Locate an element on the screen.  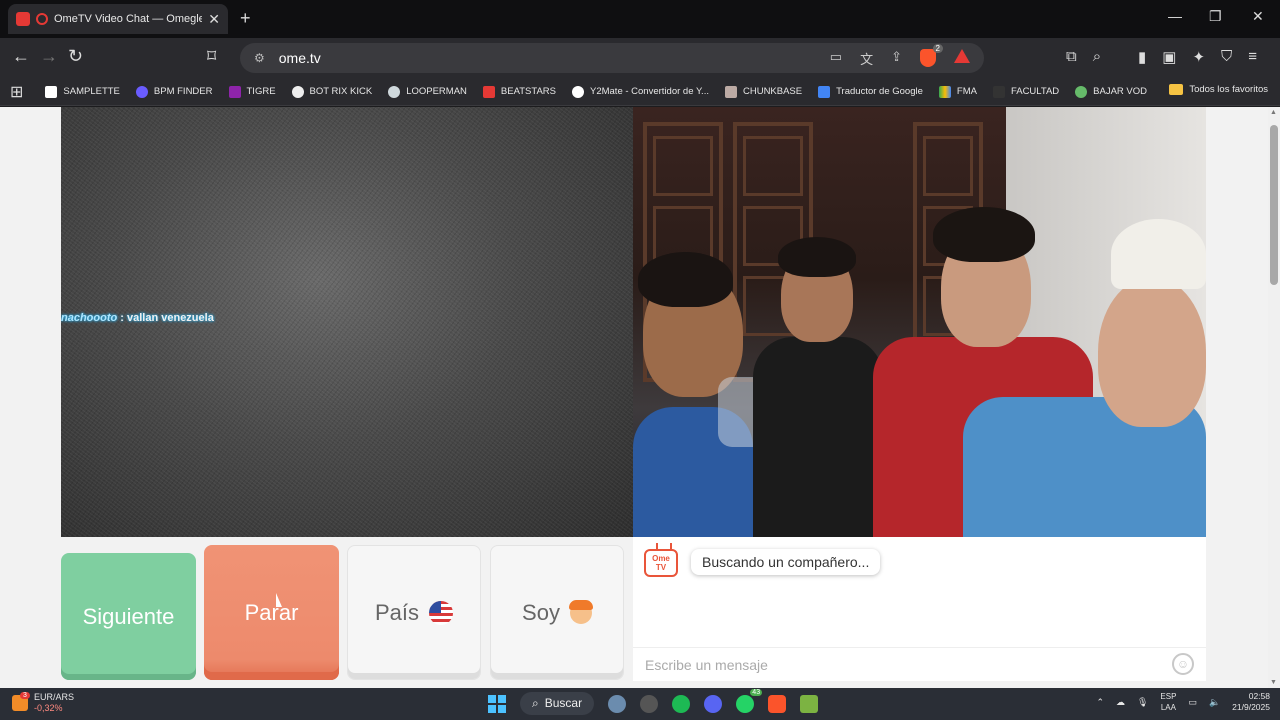
bookmark-samplette: SAMPLETTE is located at coordinates (82, 91).